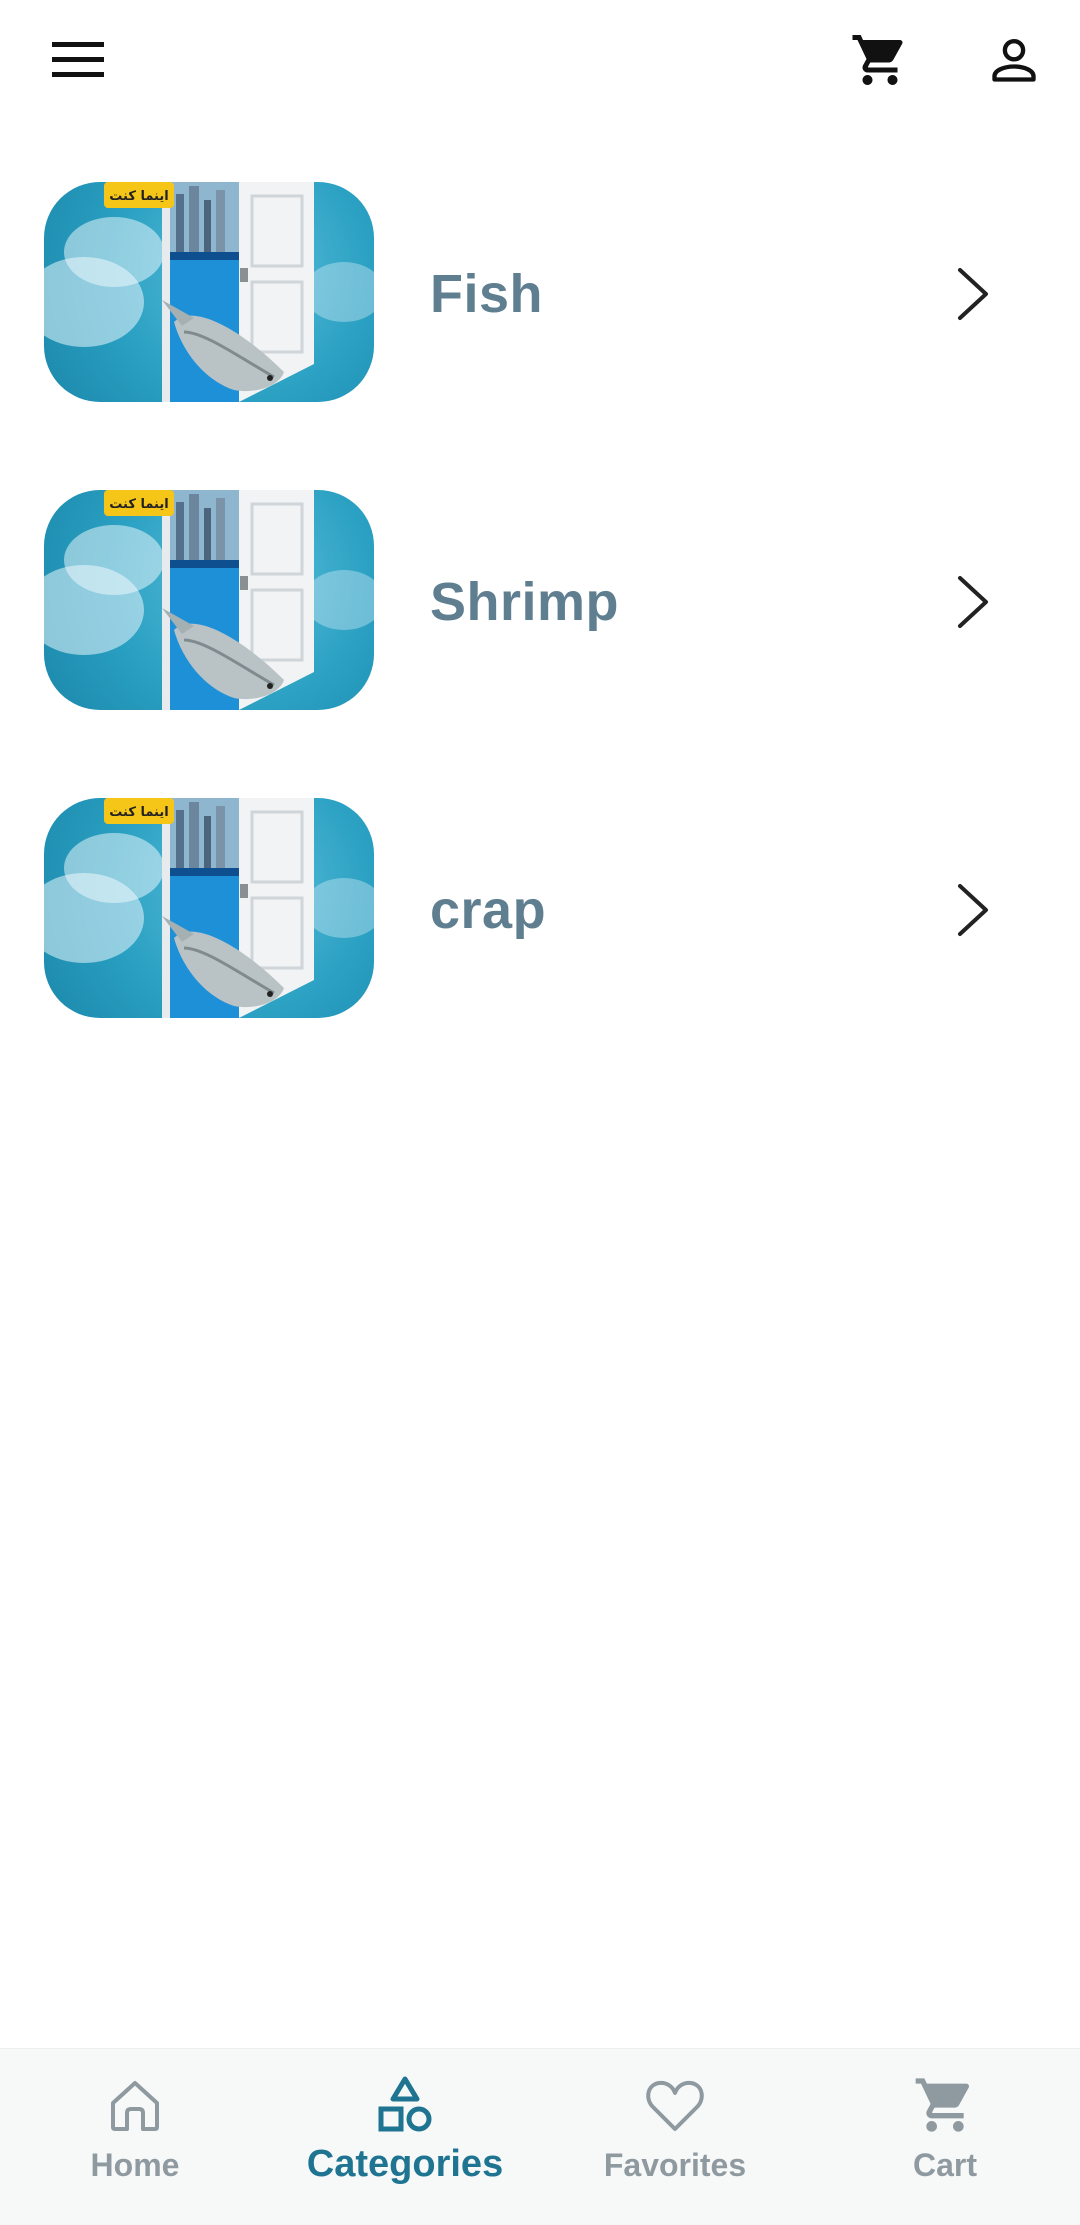 The image size is (1080, 2225). I want to click on nav-favorites-label: Favorites, so click(675, 2165).